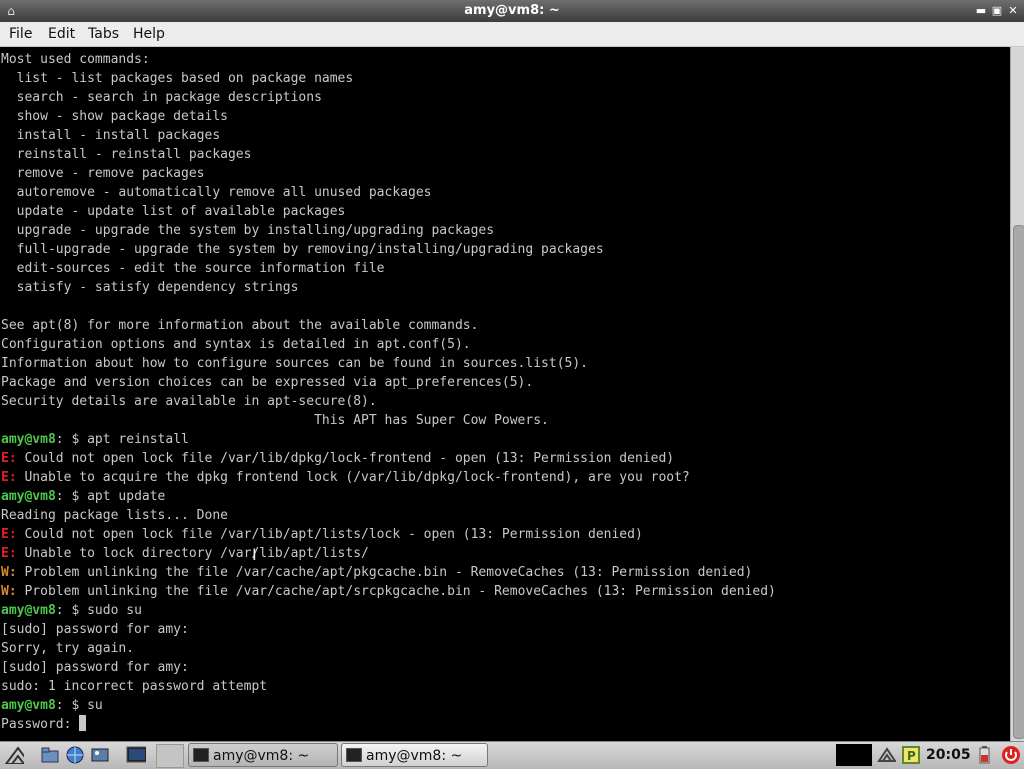 The width and height of the screenshot is (1024, 769). Describe the element at coordinates (161, 97) in the screenshot. I see `terminal-line: search - search in package descriptions` at that location.